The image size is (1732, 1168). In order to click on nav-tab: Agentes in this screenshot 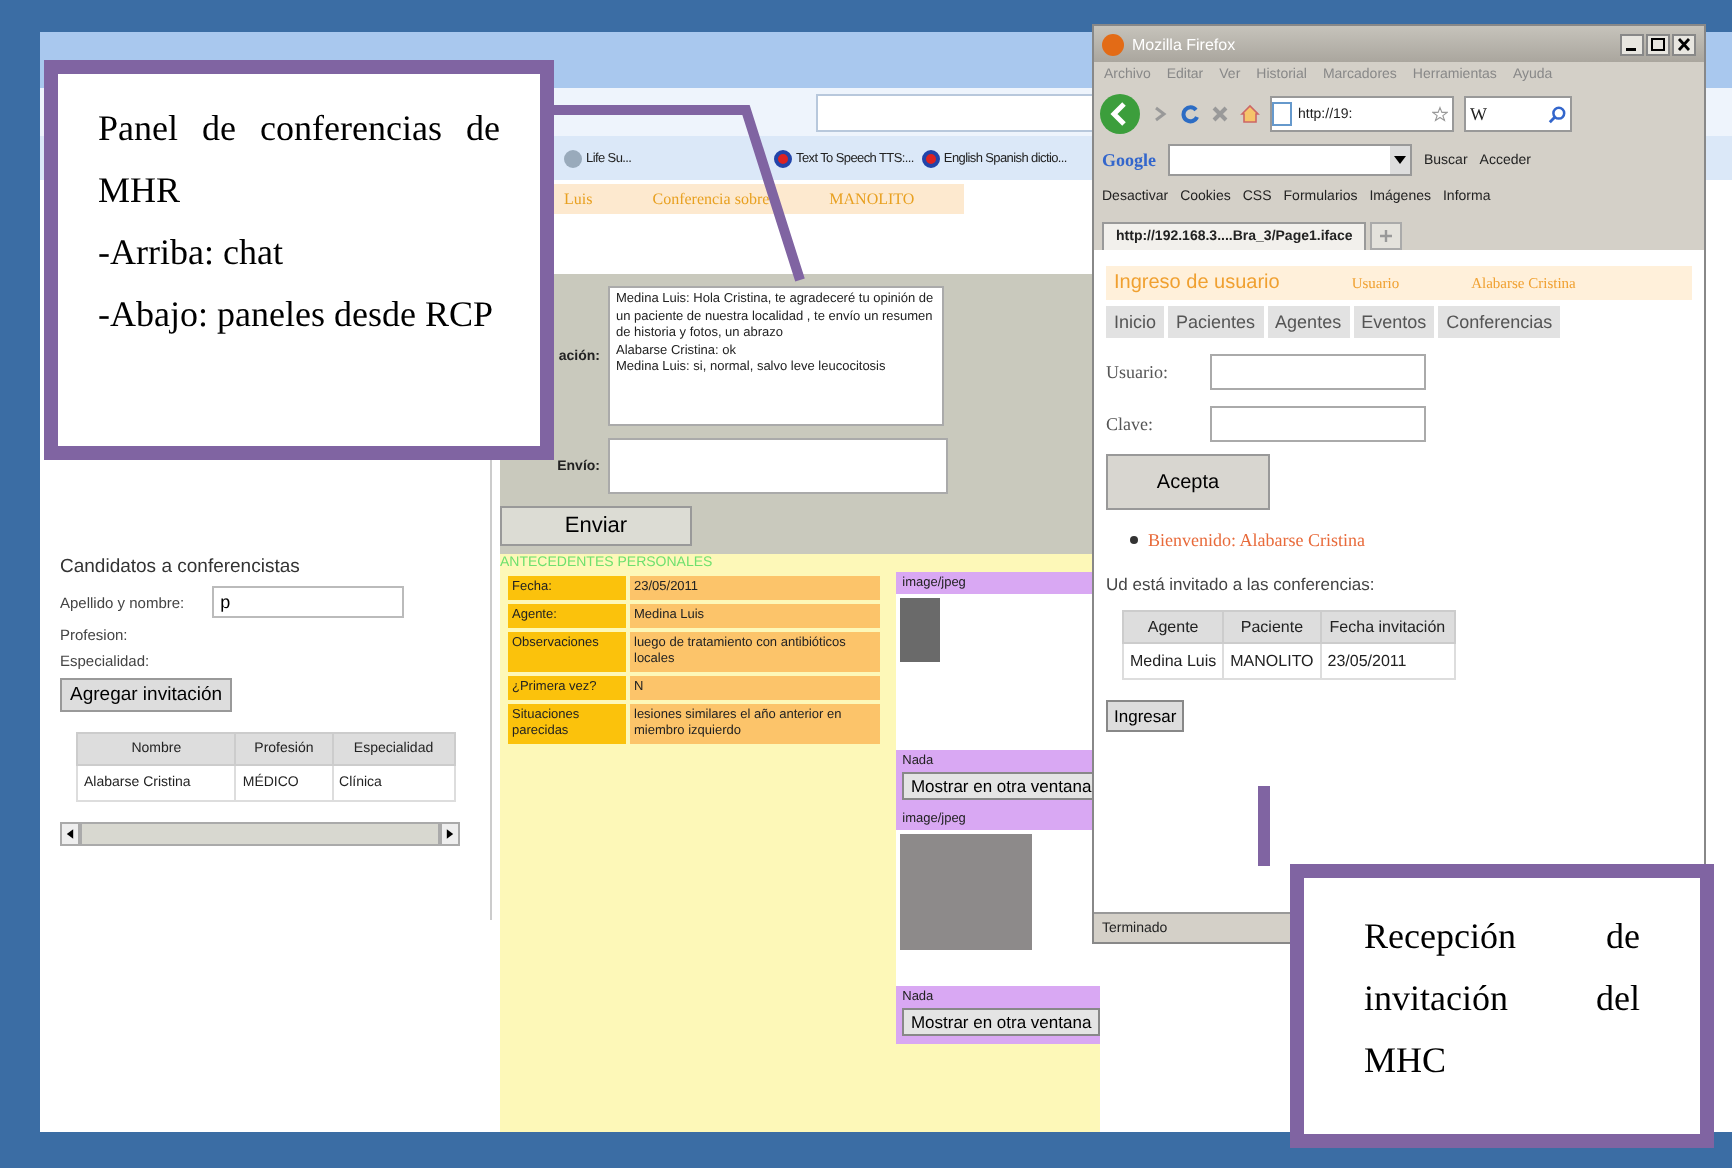, I will do `click(1308, 322)`.